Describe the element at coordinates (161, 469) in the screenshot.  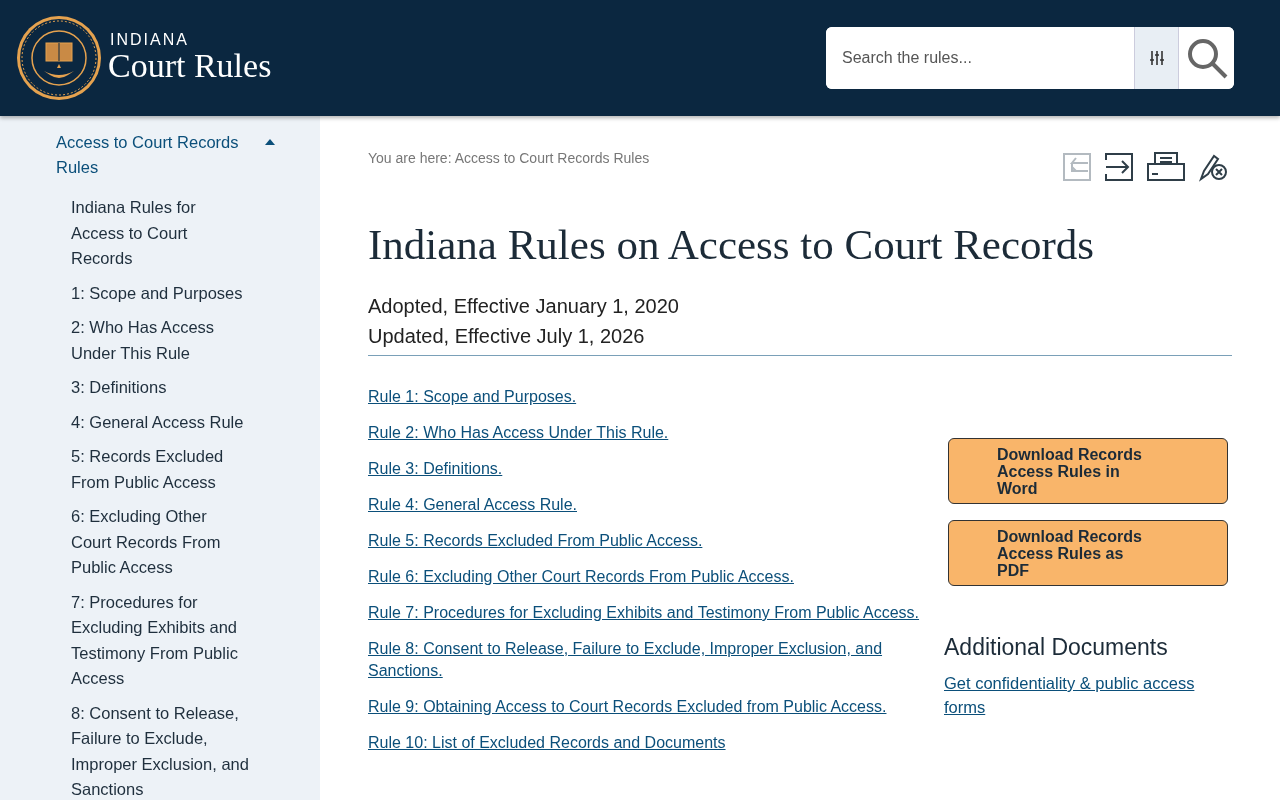
I see `sidebar-item: 5: Records Excluded From Public Access` at that location.